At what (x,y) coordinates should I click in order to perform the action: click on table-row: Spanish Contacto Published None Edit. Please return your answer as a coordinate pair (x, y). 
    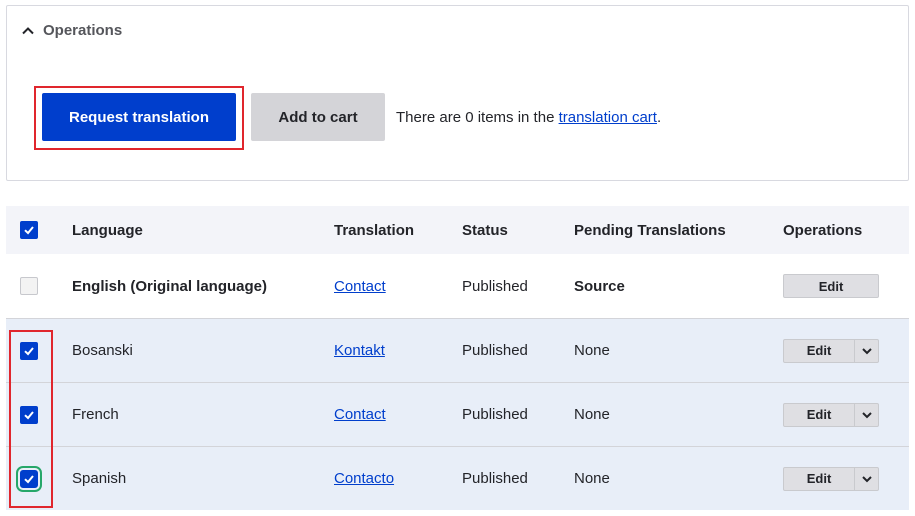
    Looking at the image, I should click on (457, 478).